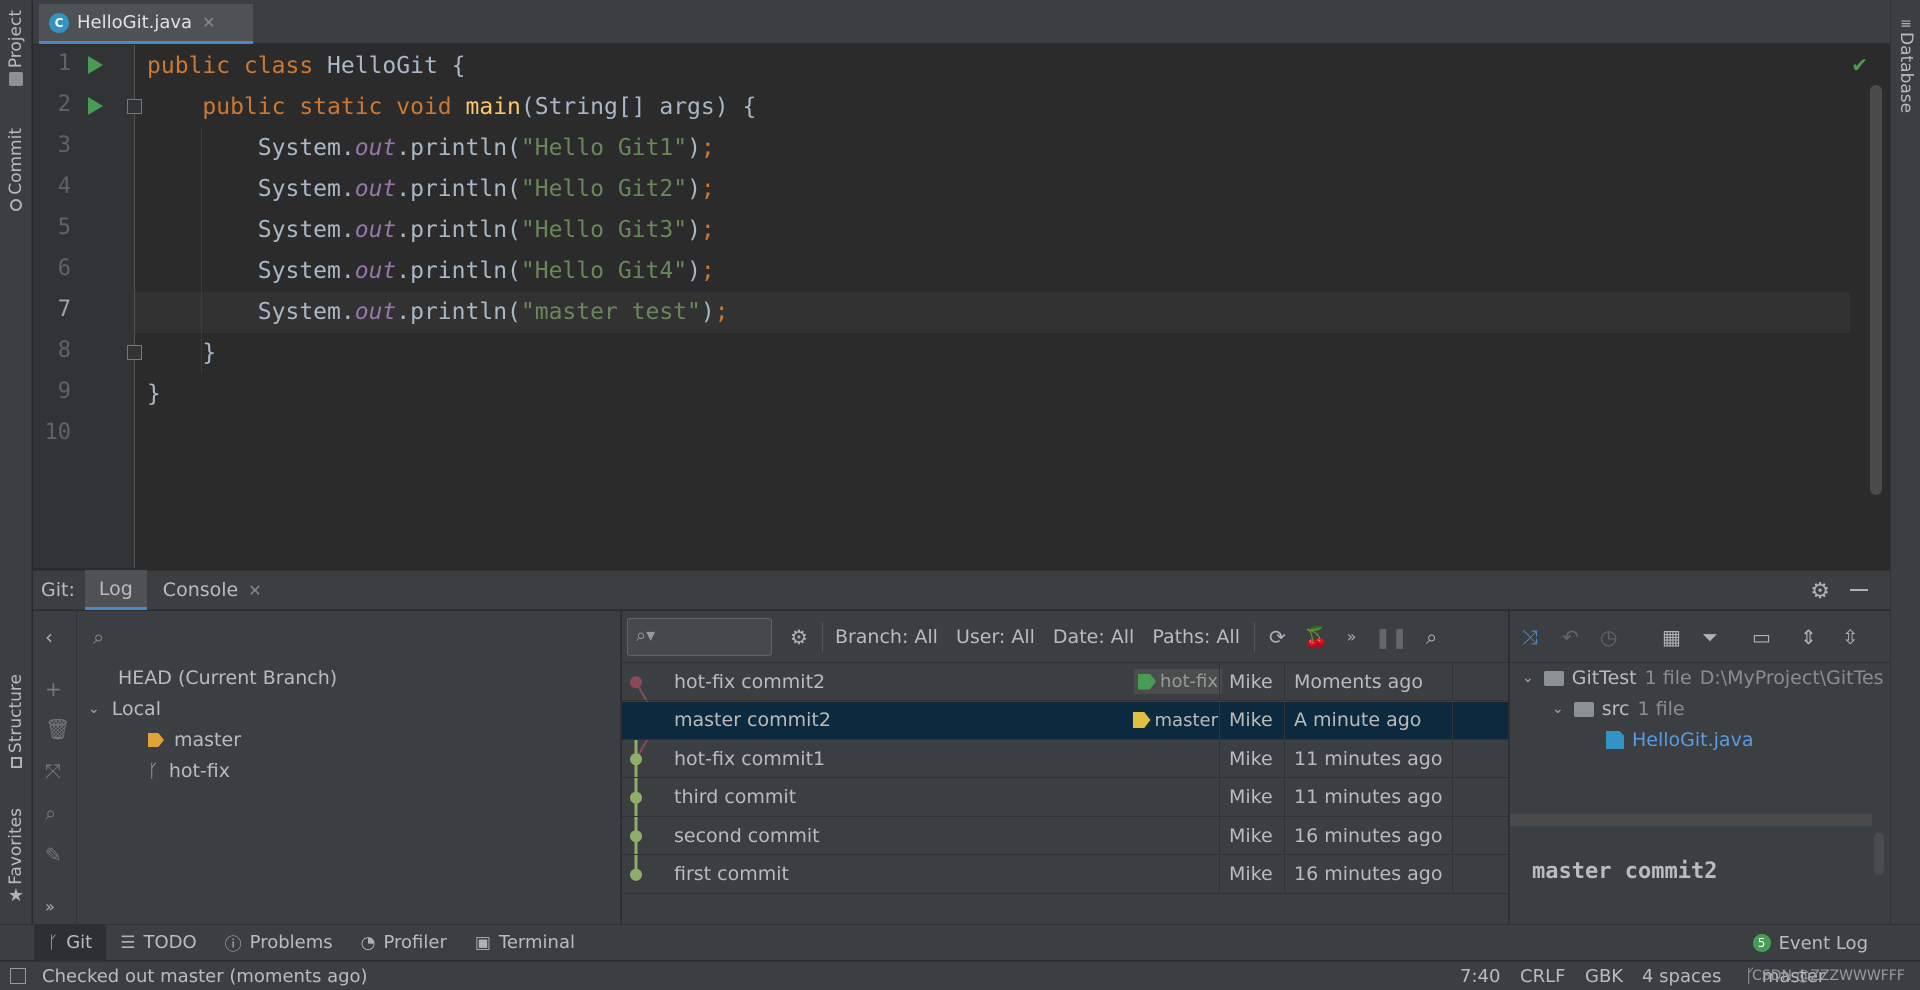  I want to click on tree-file: HelloGit.java, so click(1679, 740).